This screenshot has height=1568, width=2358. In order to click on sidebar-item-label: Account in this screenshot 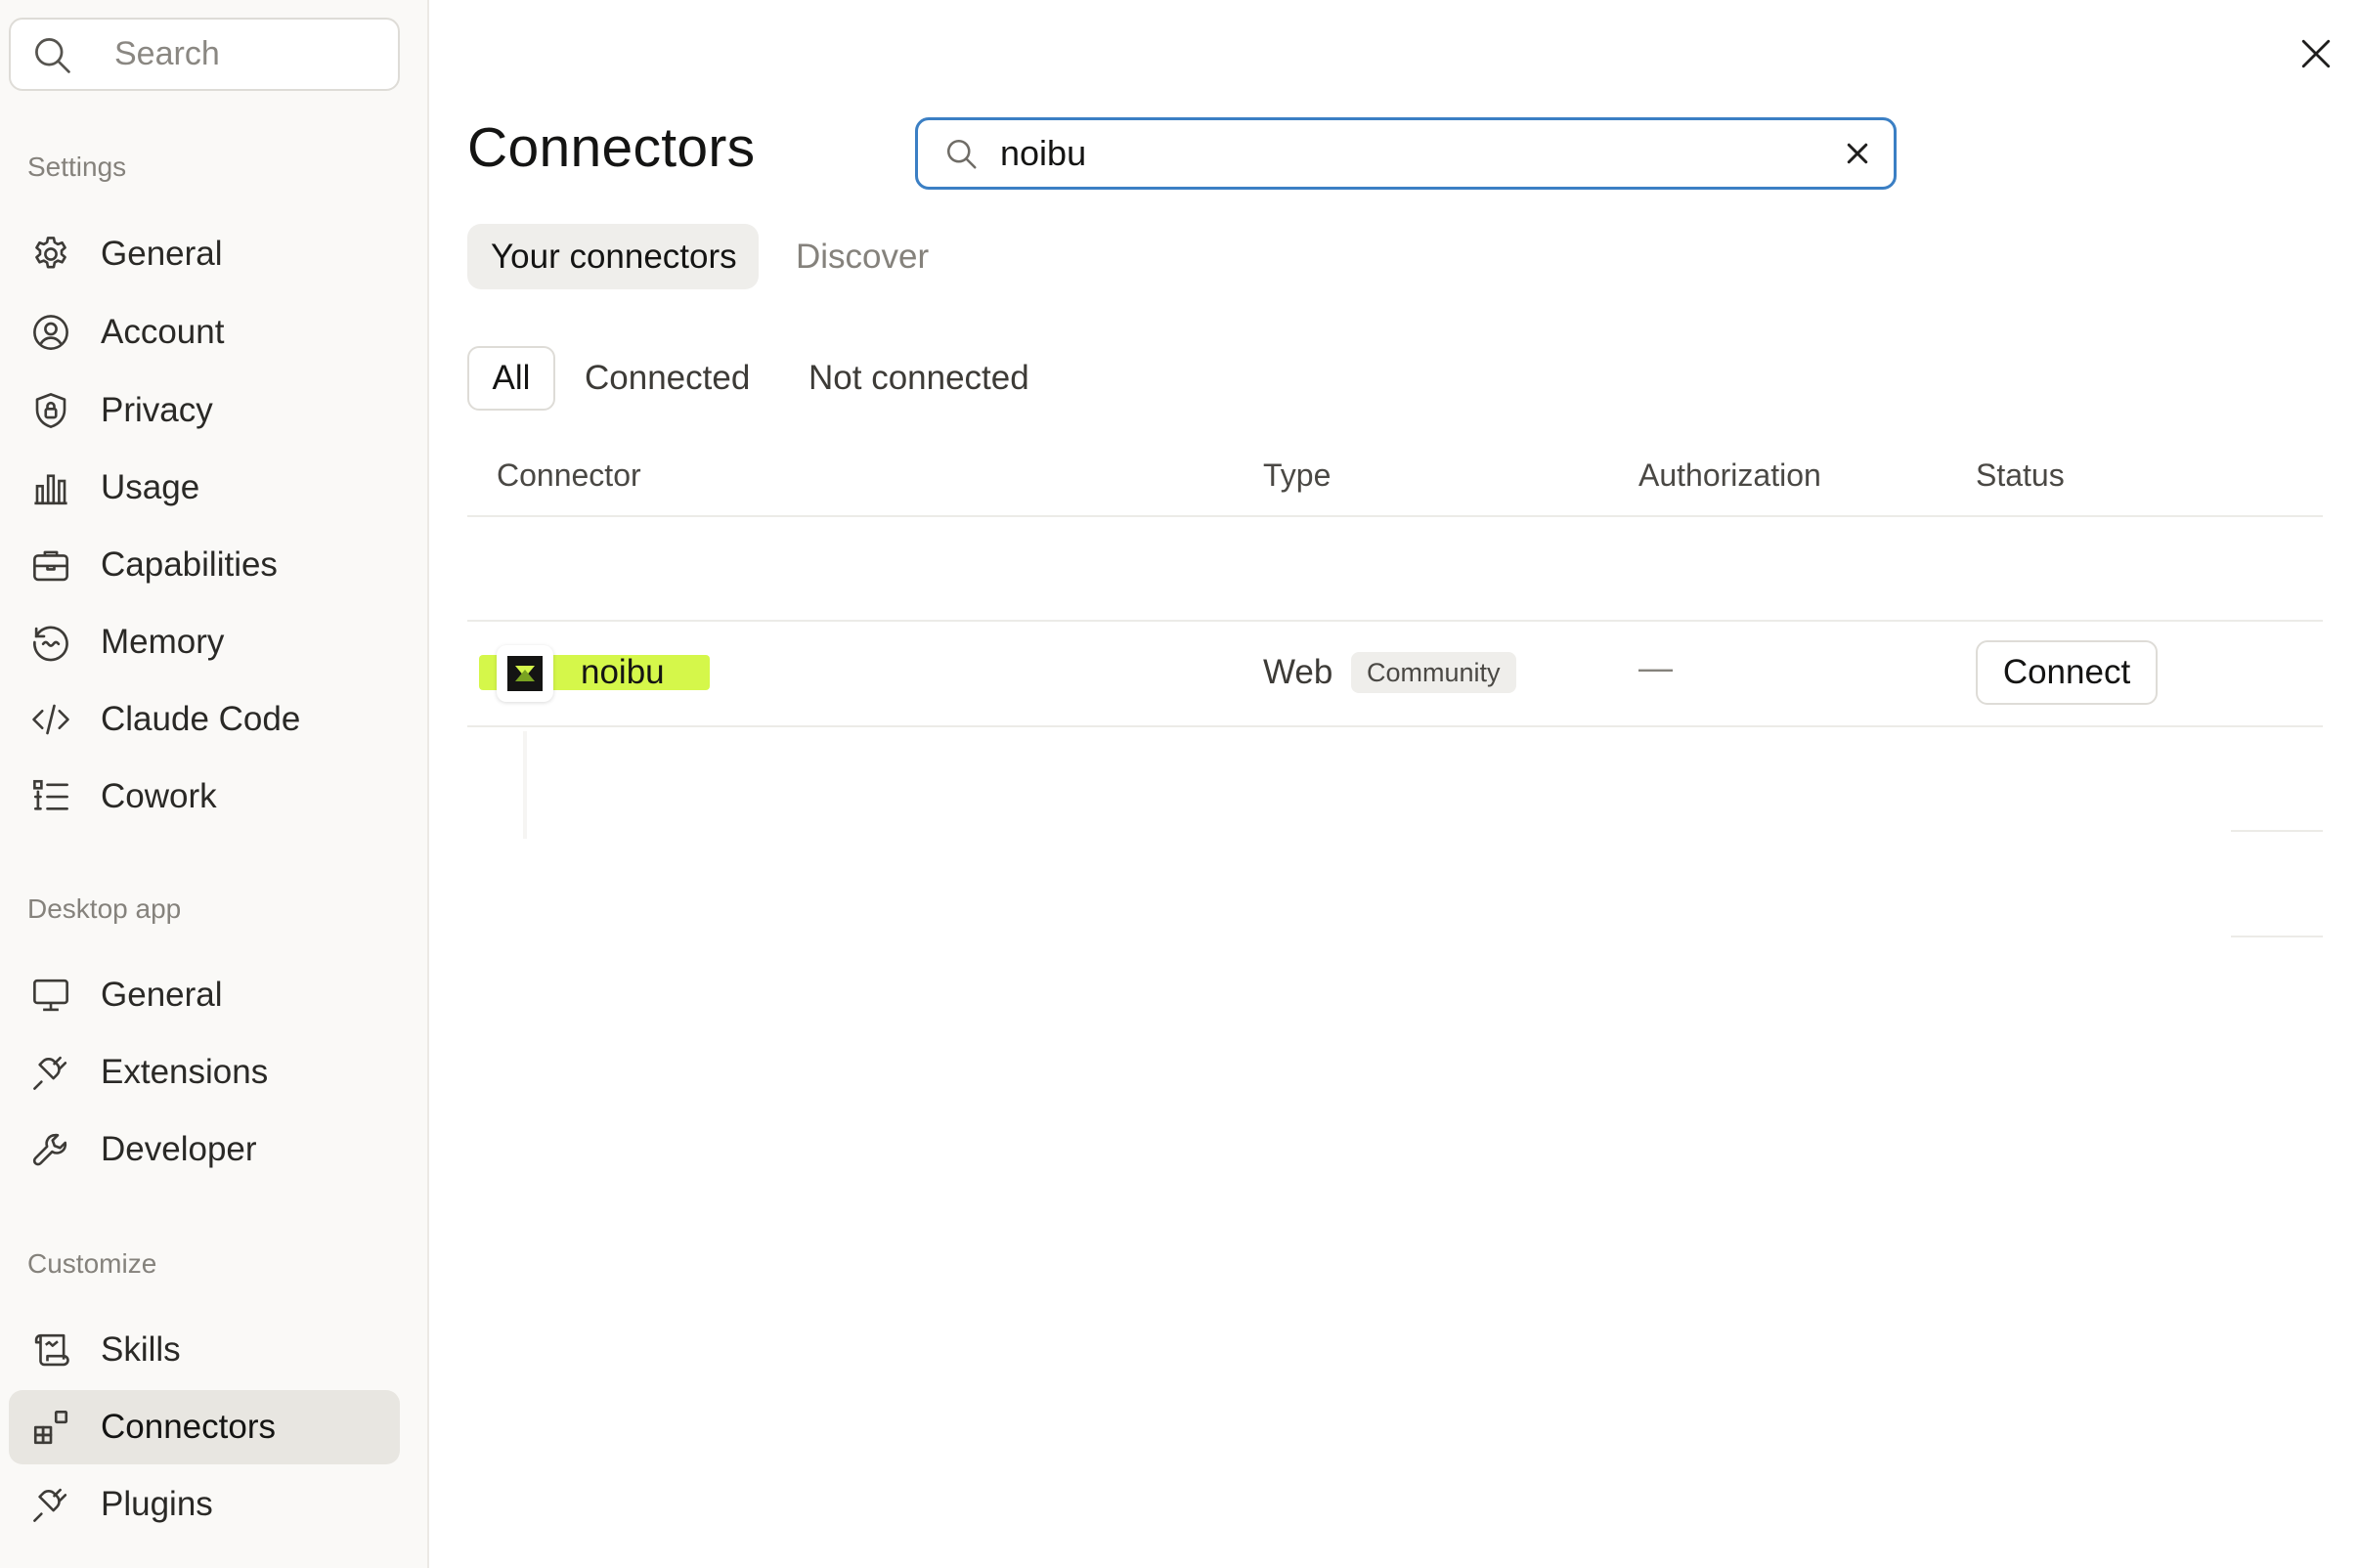, I will do `click(163, 332)`.